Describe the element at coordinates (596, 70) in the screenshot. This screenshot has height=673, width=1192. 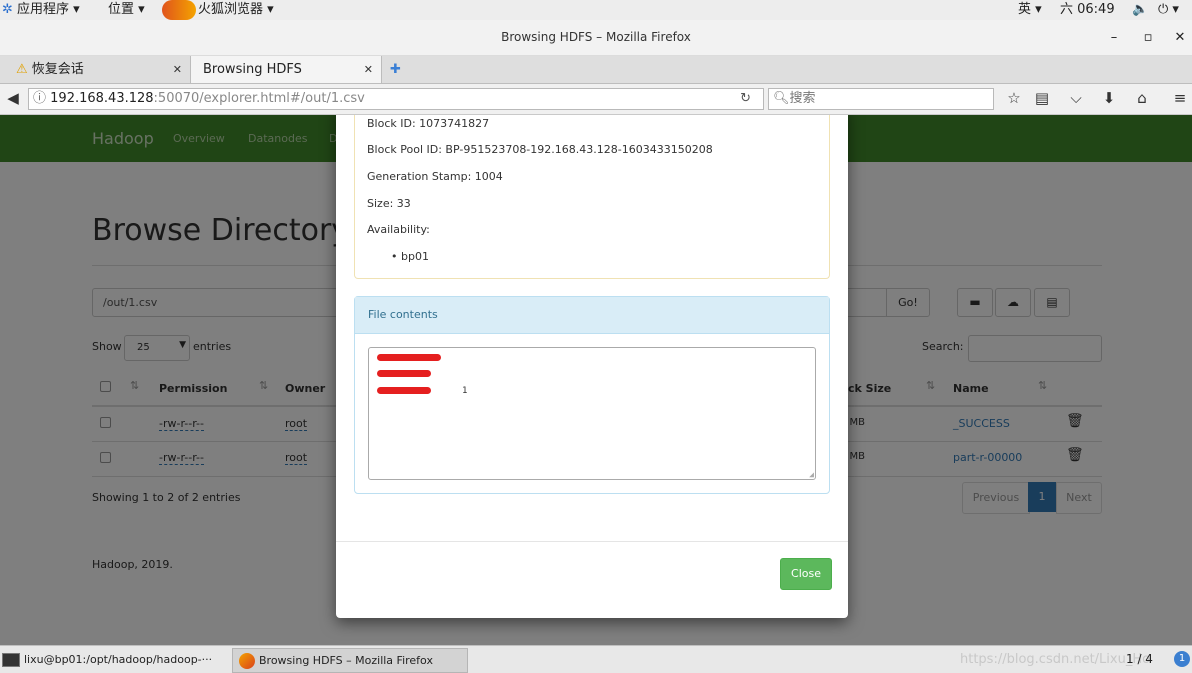
I see `tab-bar: ⚠ 恢复会话 ✕ Browsing HDFS ✕ ✚` at that location.